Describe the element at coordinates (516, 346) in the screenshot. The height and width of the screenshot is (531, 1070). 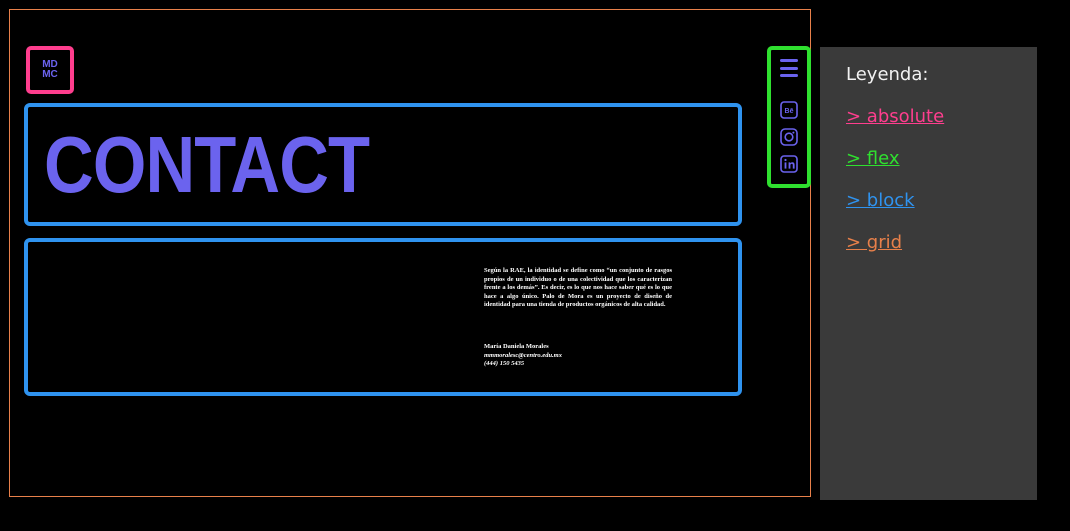
I see `contact-name: María Daniela Morales` at that location.